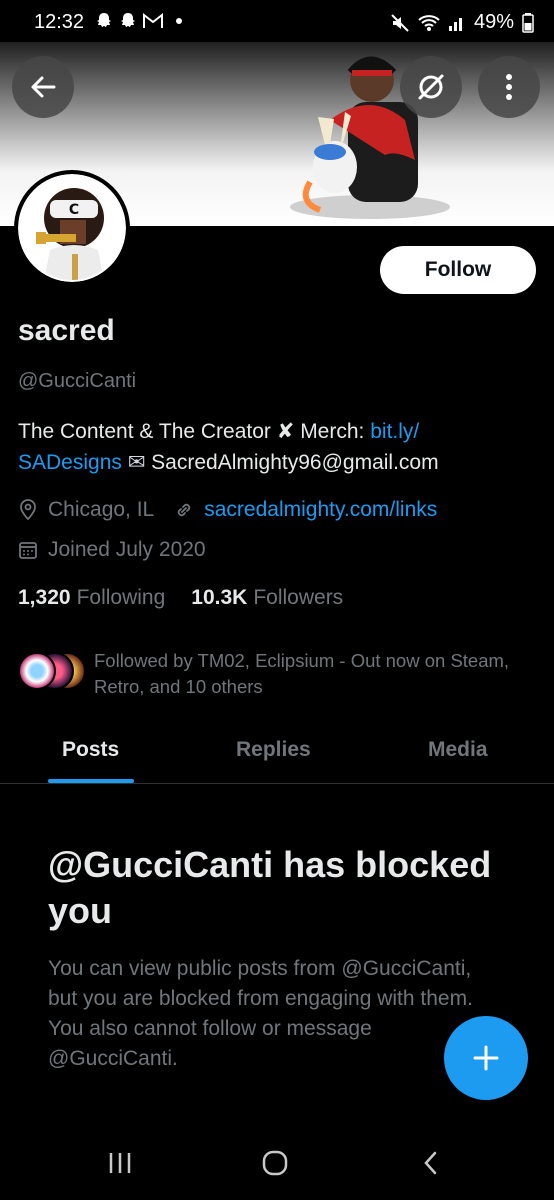  What do you see at coordinates (429, 22) in the screenshot?
I see `wifi-icon` at bounding box center [429, 22].